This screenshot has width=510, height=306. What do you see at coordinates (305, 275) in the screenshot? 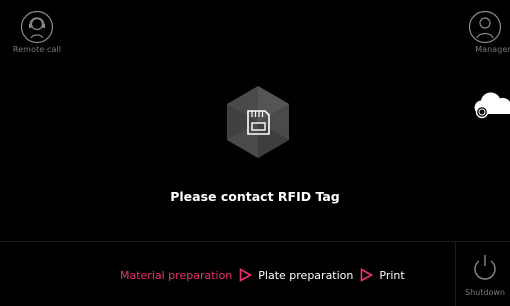
I see `step-plate-preparation: Plate preparation` at bounding box center [305, 275].